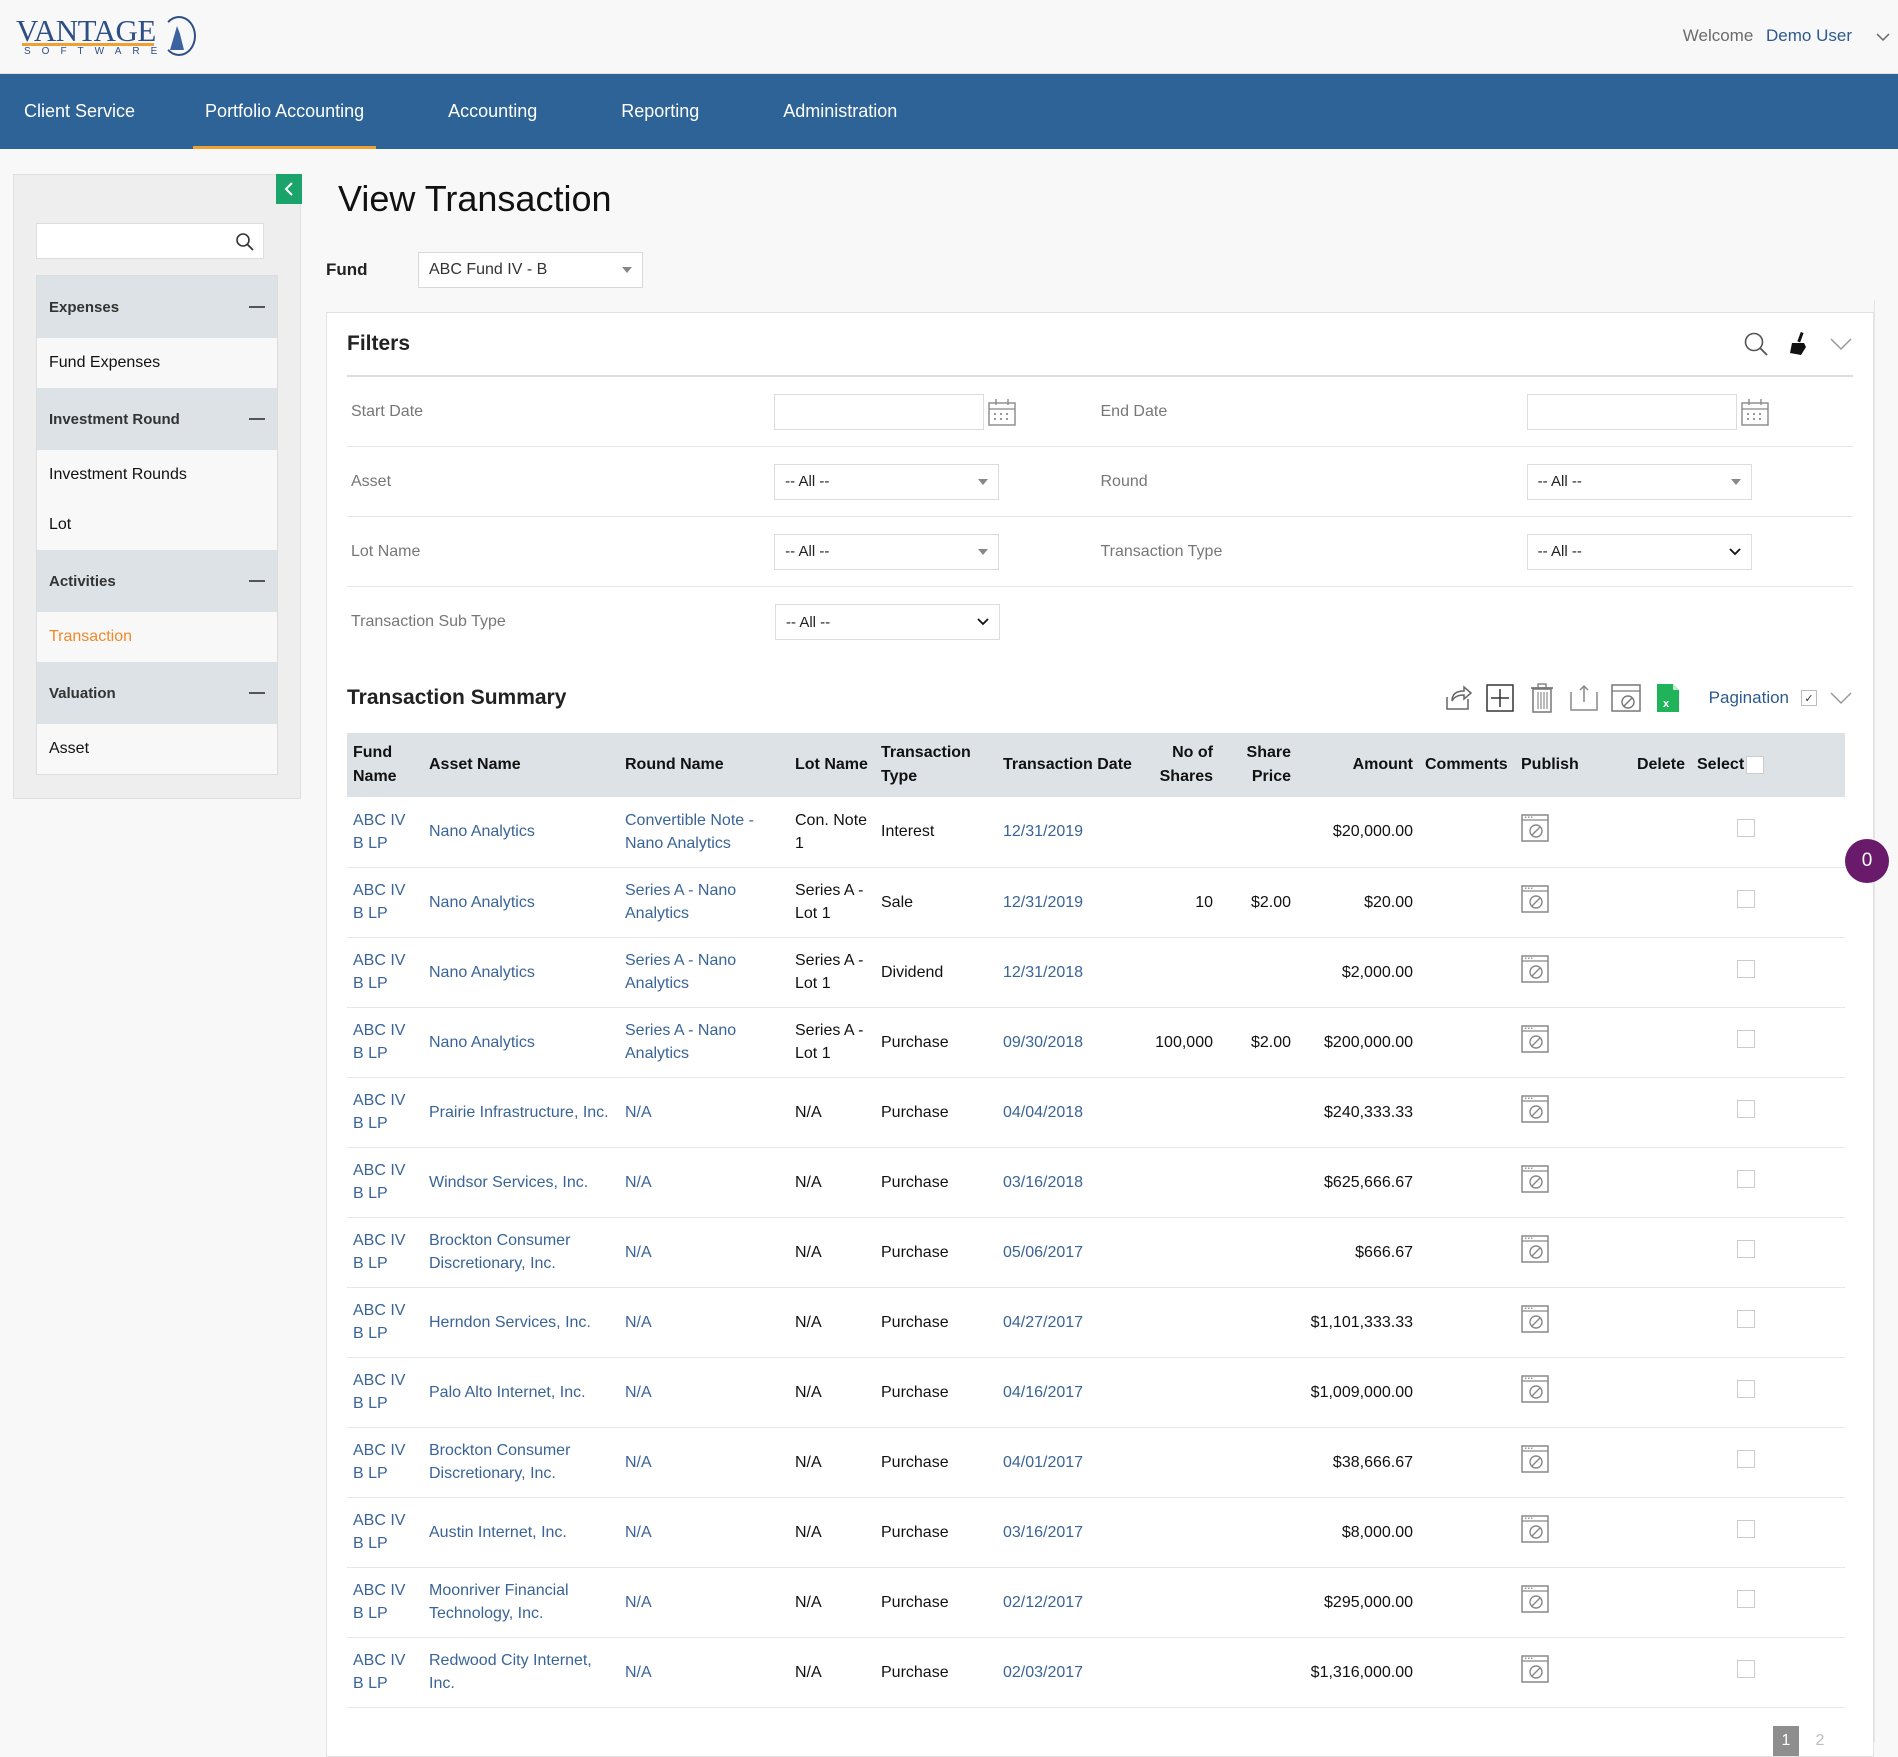 The image size is (1898, 1757). What do you see at coordinates (157, 475) in the screenshot?
I see `sidebar-item-investment-rounds: Investment Rounds` at bounding box center [157, 475].